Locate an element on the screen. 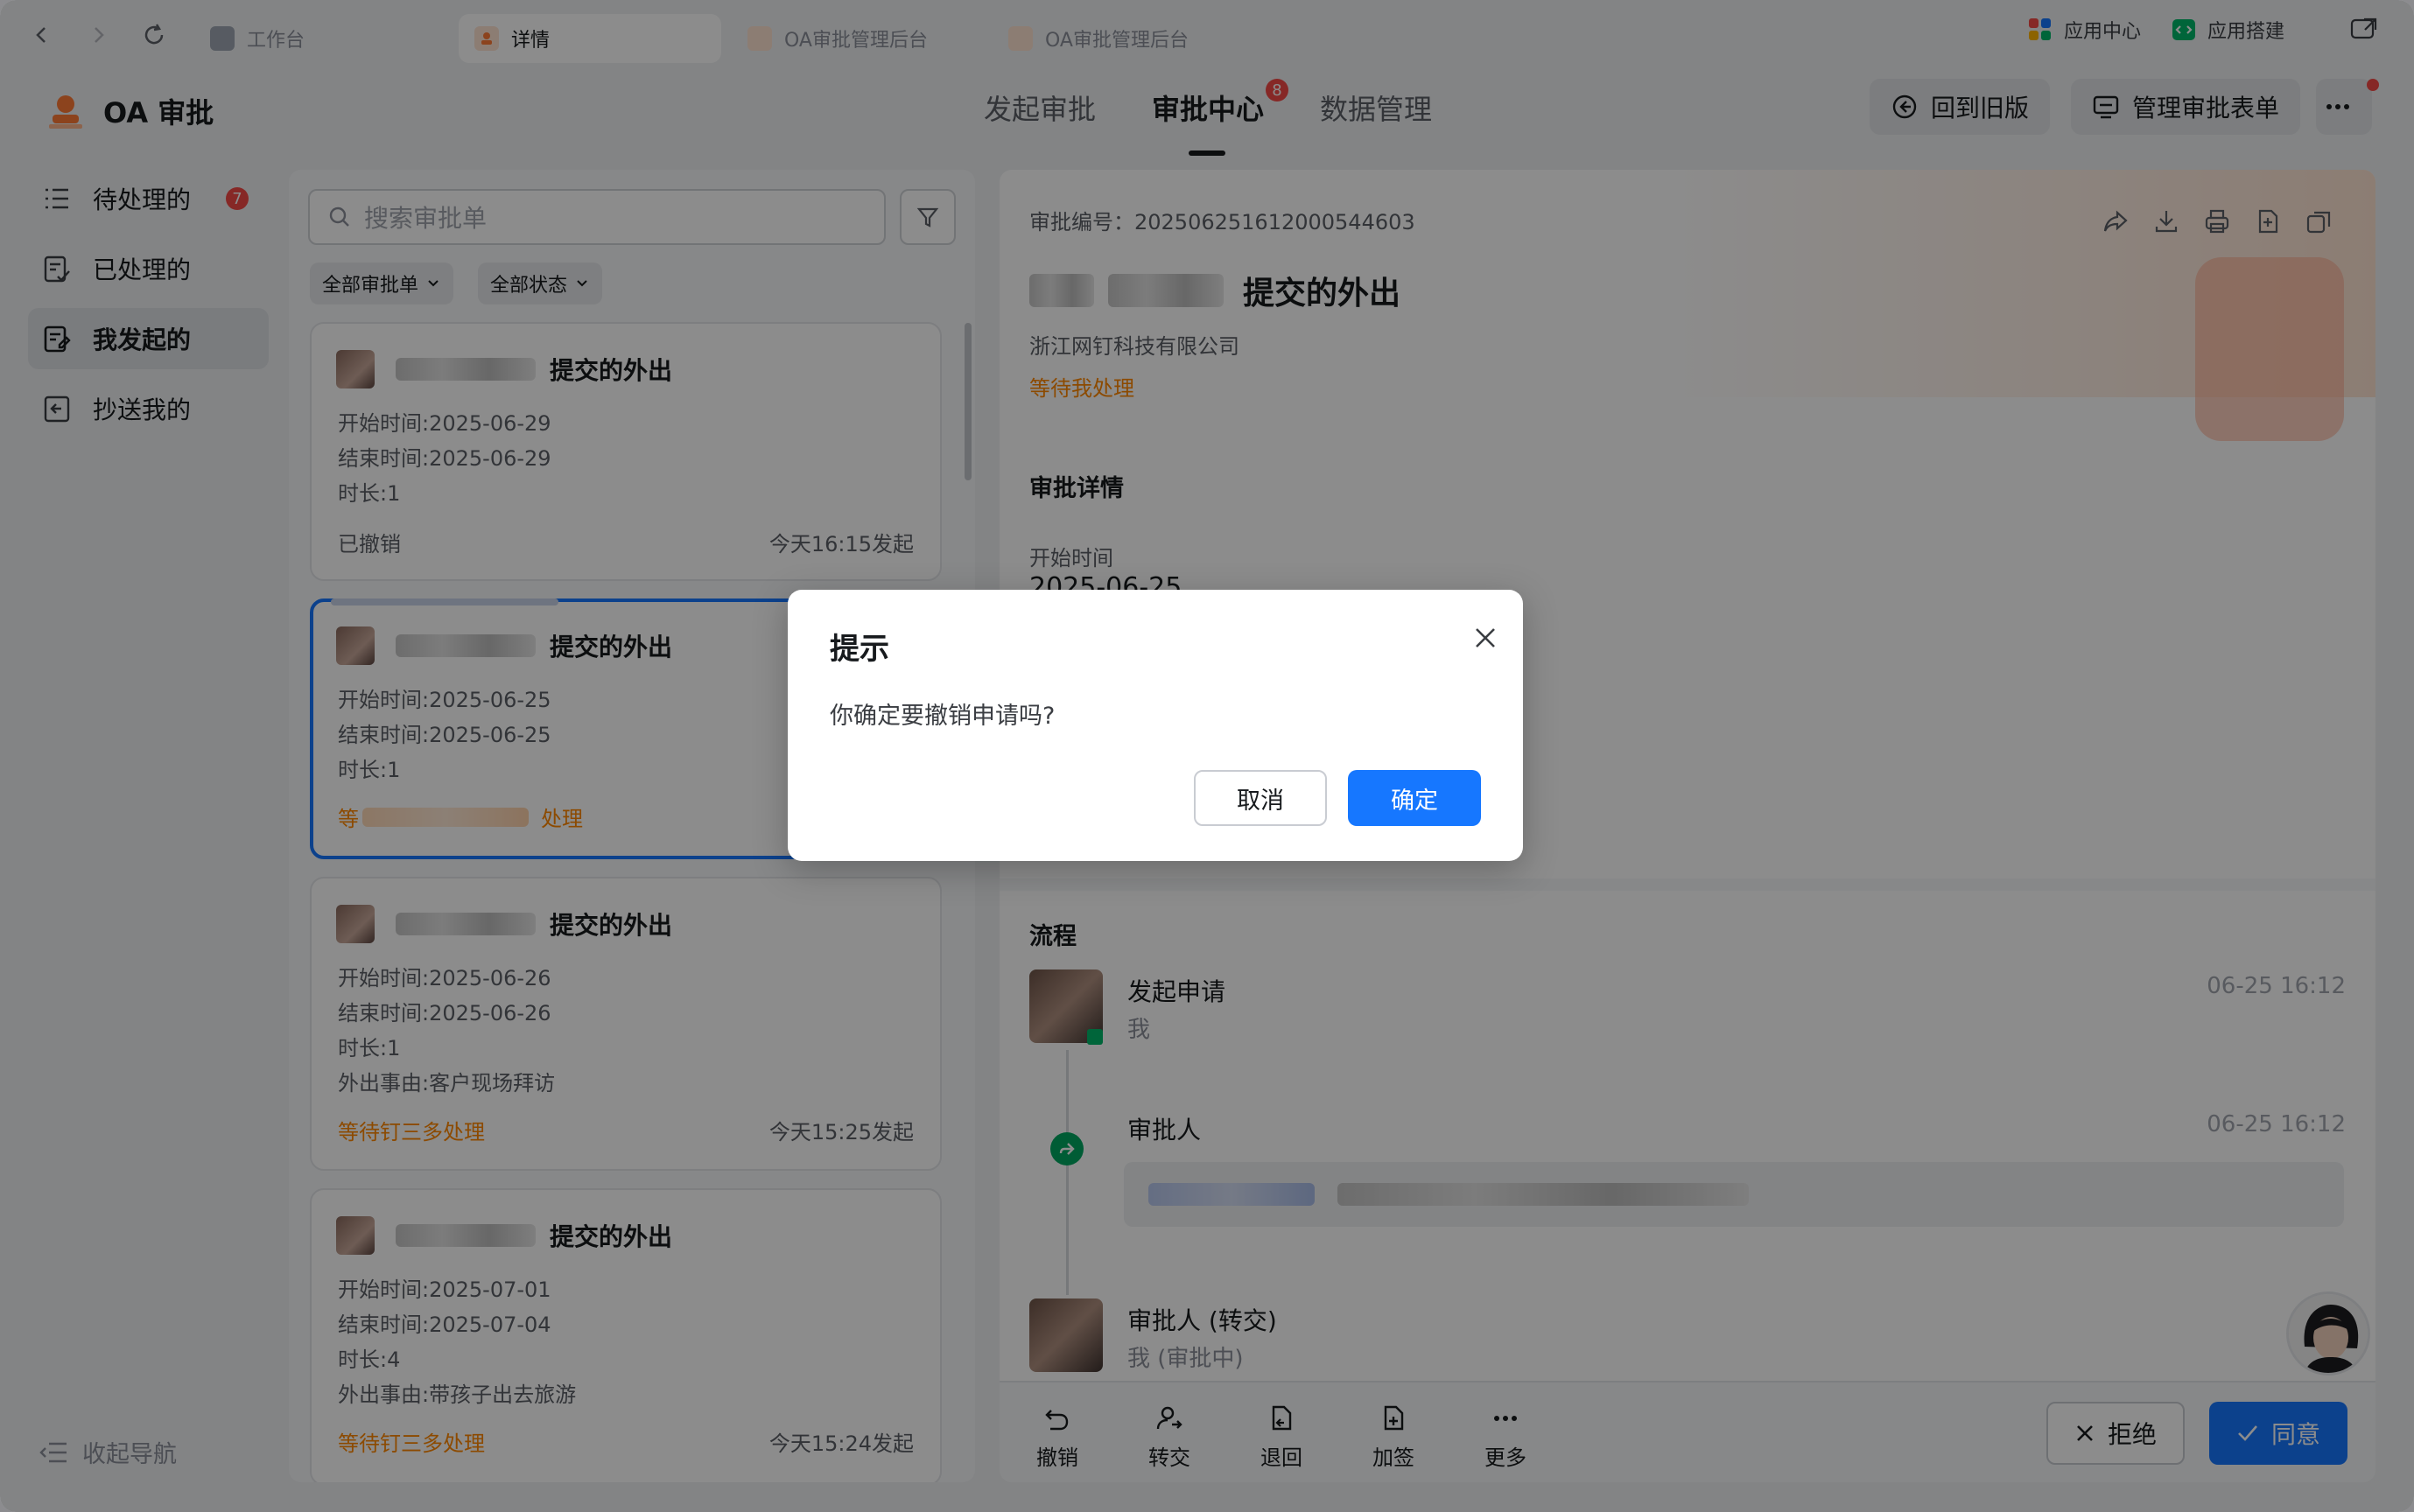  confirm-button: 确定 is located at coordinates (1415, 798).